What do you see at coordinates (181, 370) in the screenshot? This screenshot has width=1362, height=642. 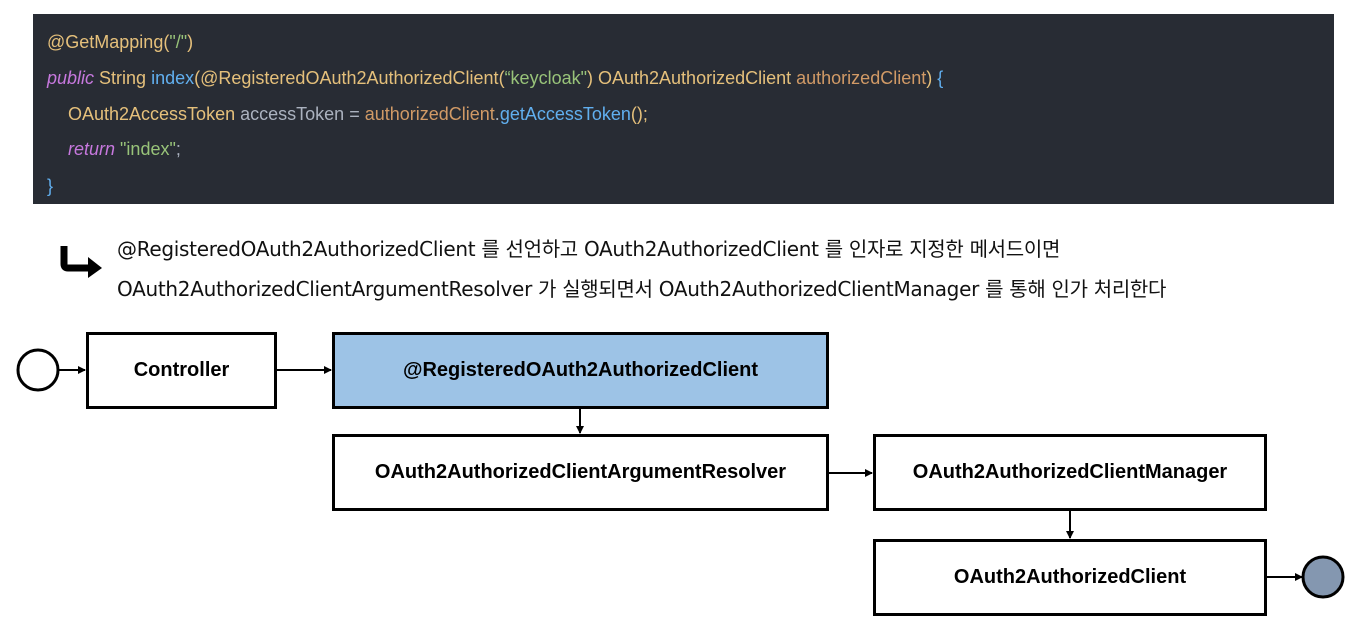 I see `controller-box: Controller` at bounding box center [181, 370].